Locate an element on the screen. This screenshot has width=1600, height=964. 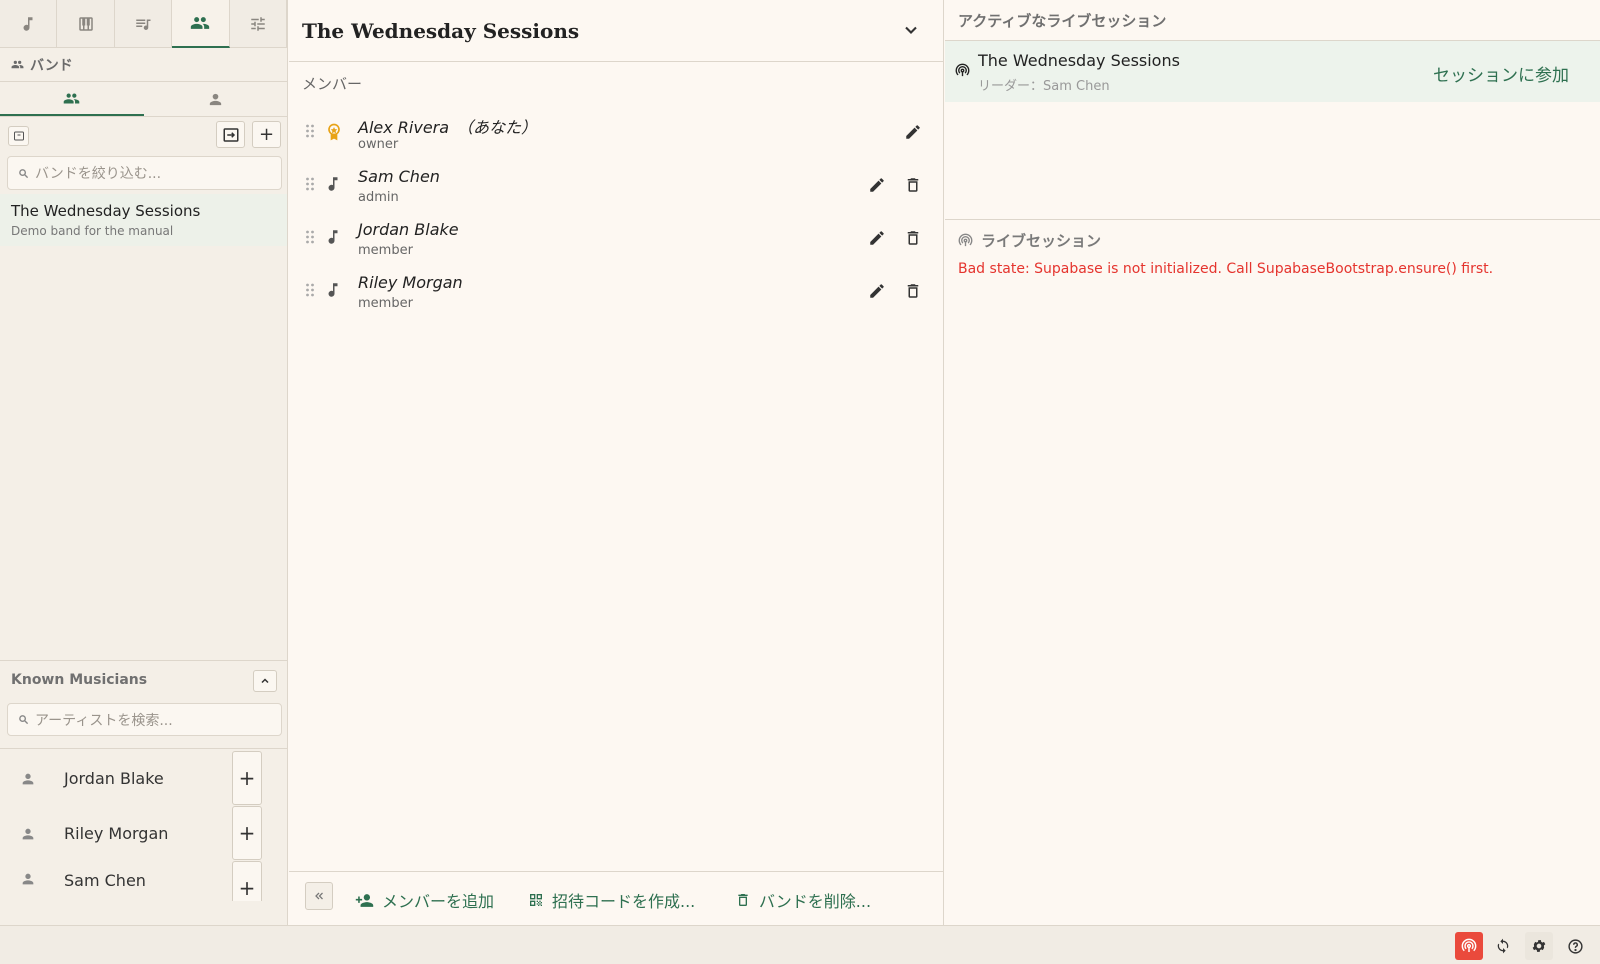
help-button is located at coordinates (1575, 946).